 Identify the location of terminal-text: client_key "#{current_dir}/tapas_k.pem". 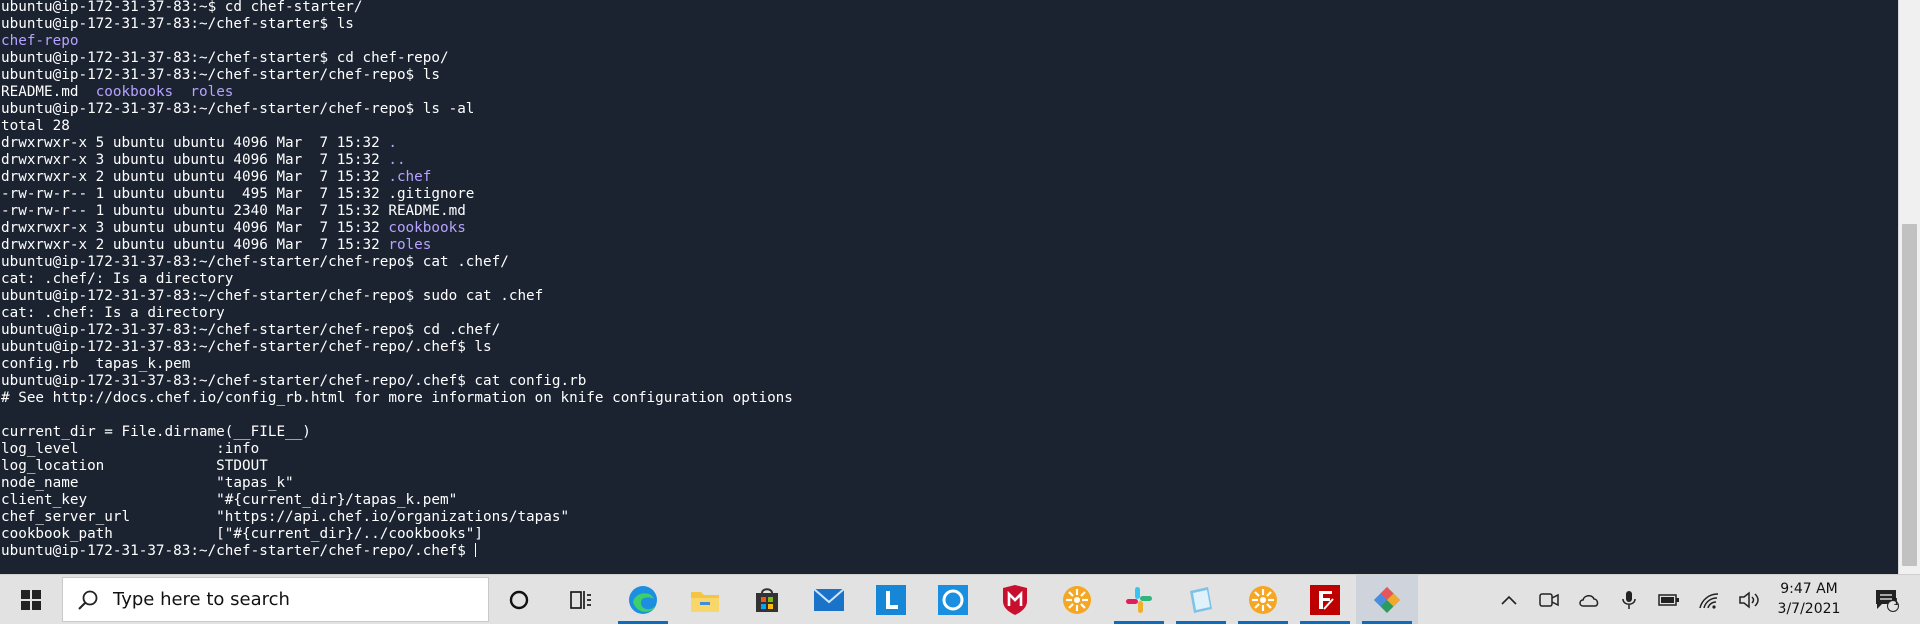
(229, 500).